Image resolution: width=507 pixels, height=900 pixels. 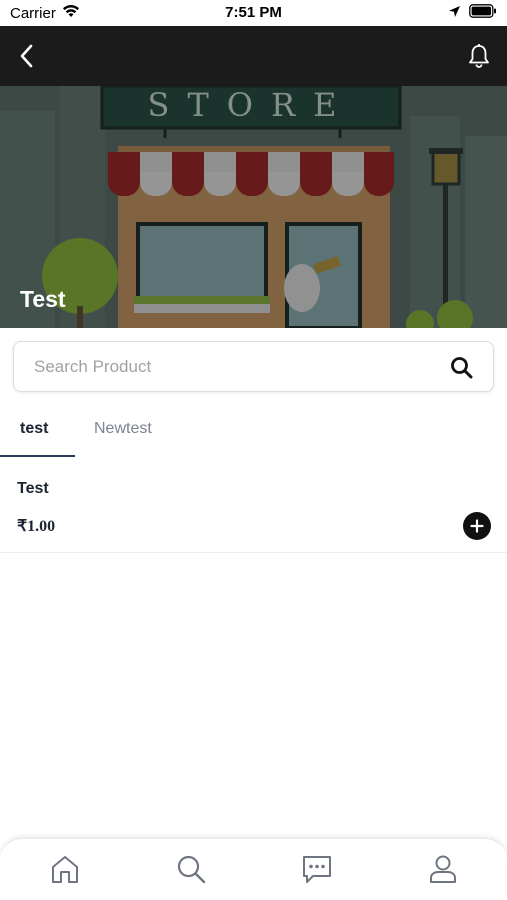 What do you see at coordinates (253, 511) in the screenshot?
I see `product-item: Test ₹1.00` at bounding box center [253, 511].